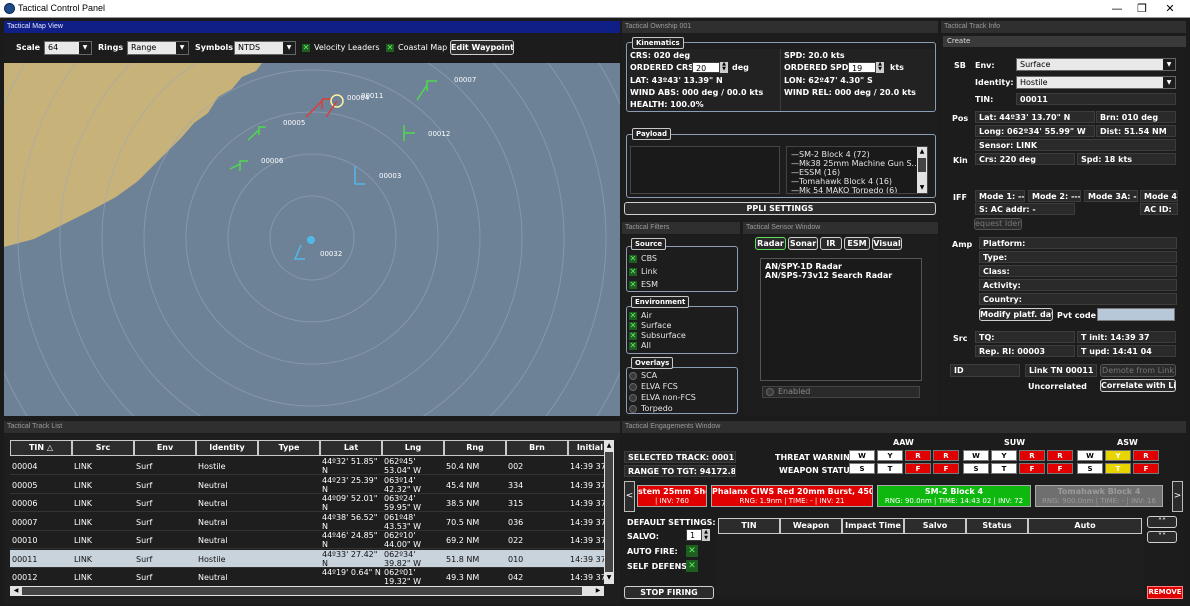 The height and width of the screenshot is (606, 1190). I want to click on env-all-toggle: ✕ All, so click(640, 345).